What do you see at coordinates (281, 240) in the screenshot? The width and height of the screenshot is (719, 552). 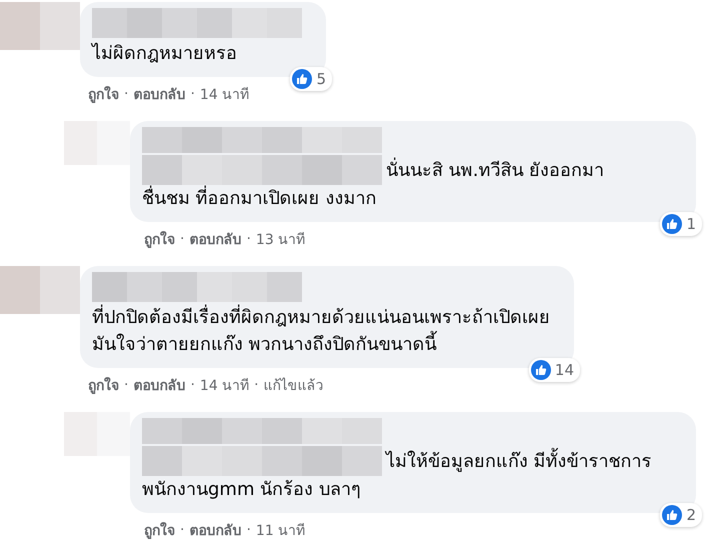 I see `meta-text: 13 นาที` at bounding box center [281, 240].